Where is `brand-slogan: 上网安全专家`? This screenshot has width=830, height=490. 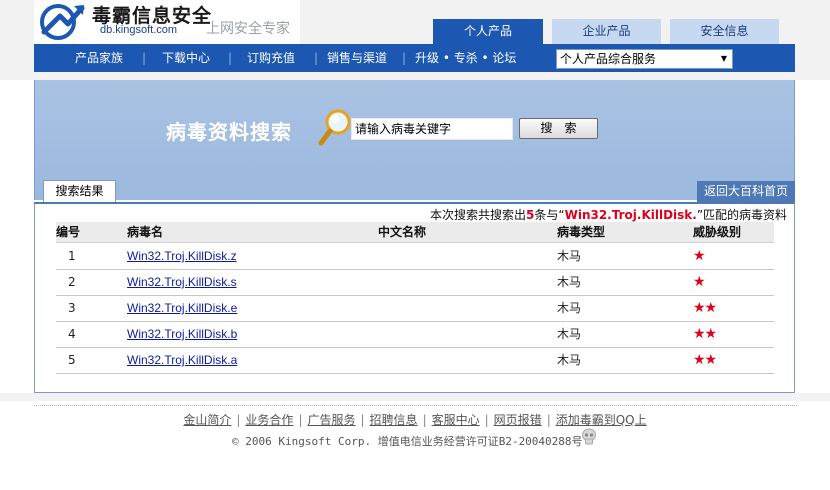
brand-slogan: 上网安全专家 is located at coordinates (248, 29).